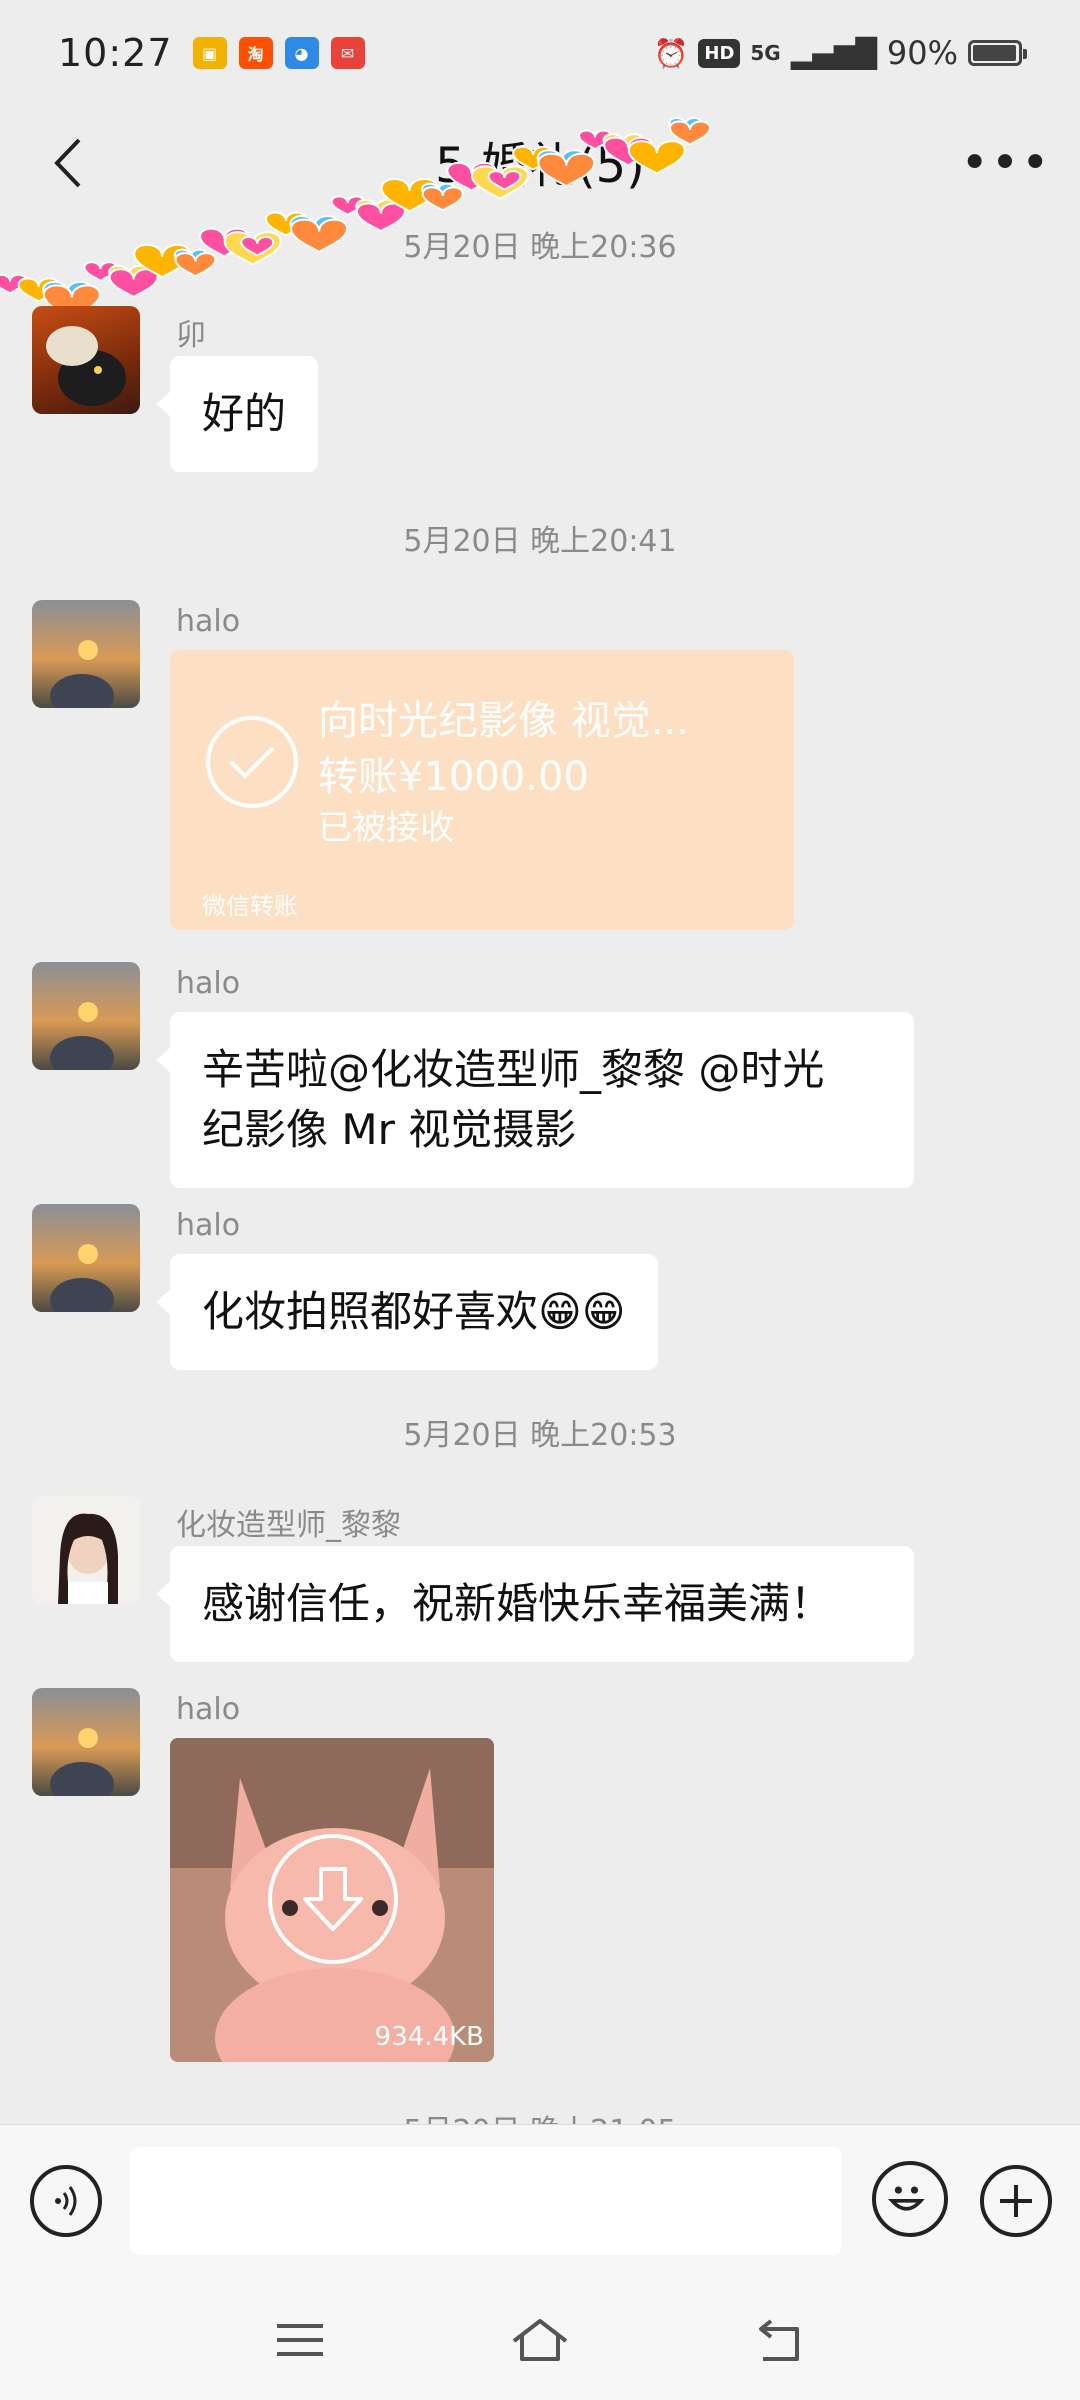 The width and height of the screenshot is (1080, 2400). Describe the element at coordinates (278, 53) in the screenshot. I see `status-app-icons: ▣ 淘 ◕ ✉` at that location.